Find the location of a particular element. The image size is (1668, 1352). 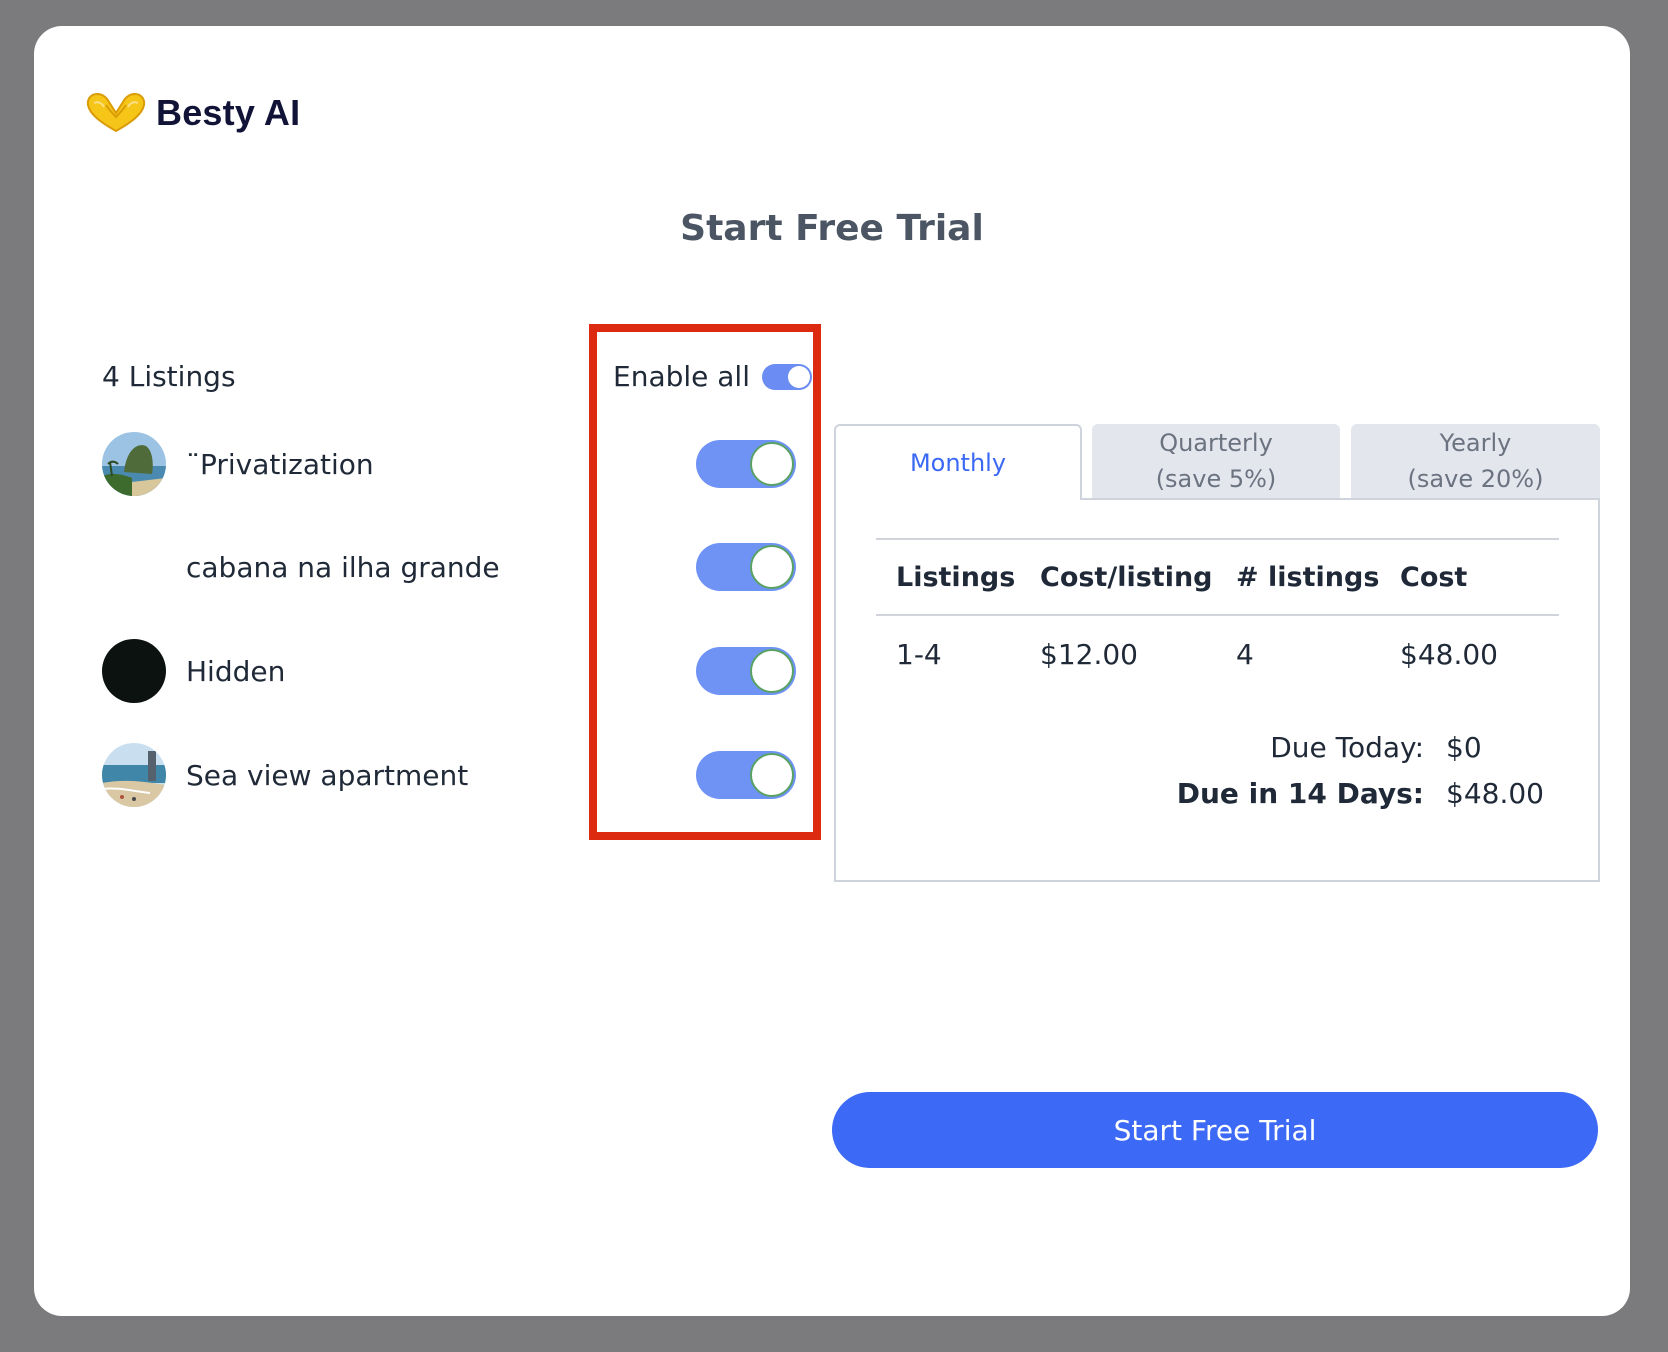

tab-quarterly: Quarterly (save 5%) is located at coordinates (1216, 461).